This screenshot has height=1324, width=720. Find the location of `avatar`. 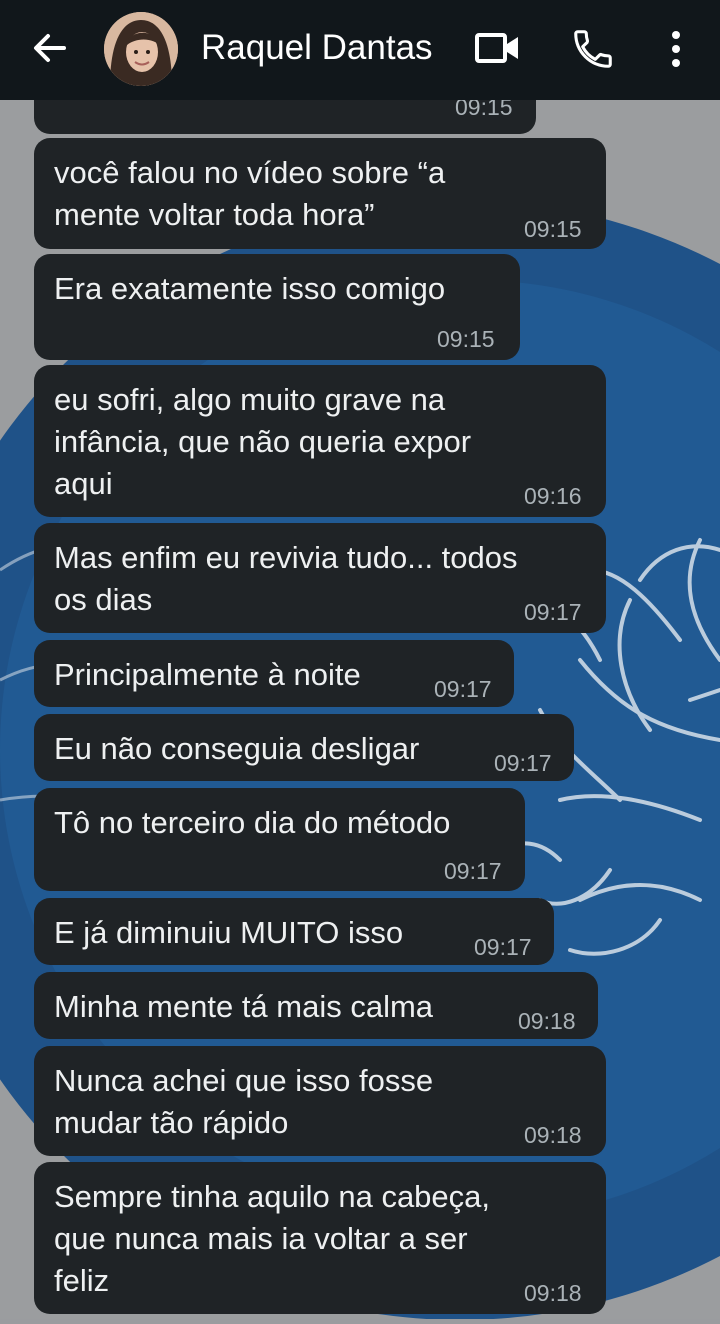

avatar is located at coordinates (141, 49).